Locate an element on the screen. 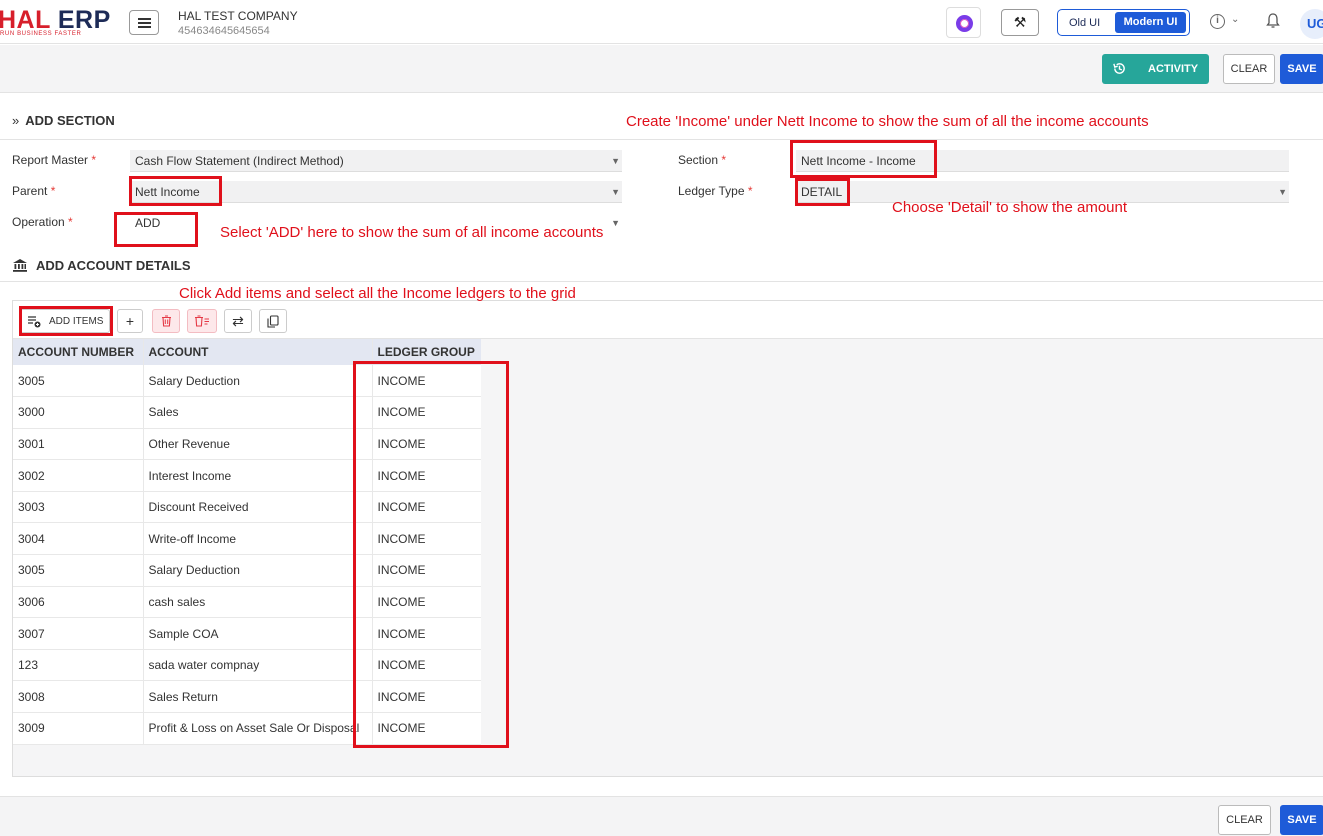  ledger-type-highlight-box is located at coordinates (822, 192).